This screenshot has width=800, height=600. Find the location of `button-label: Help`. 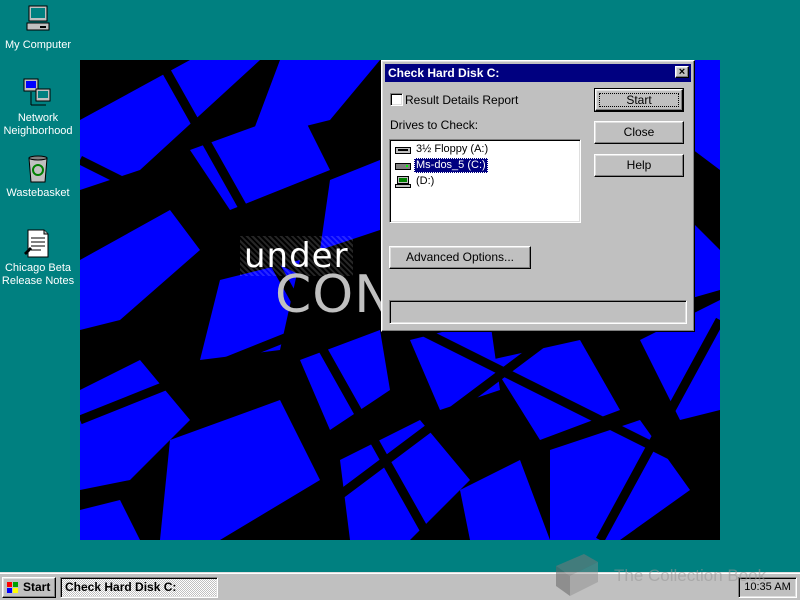

button-label: Help is located at coordinates (639, 165).